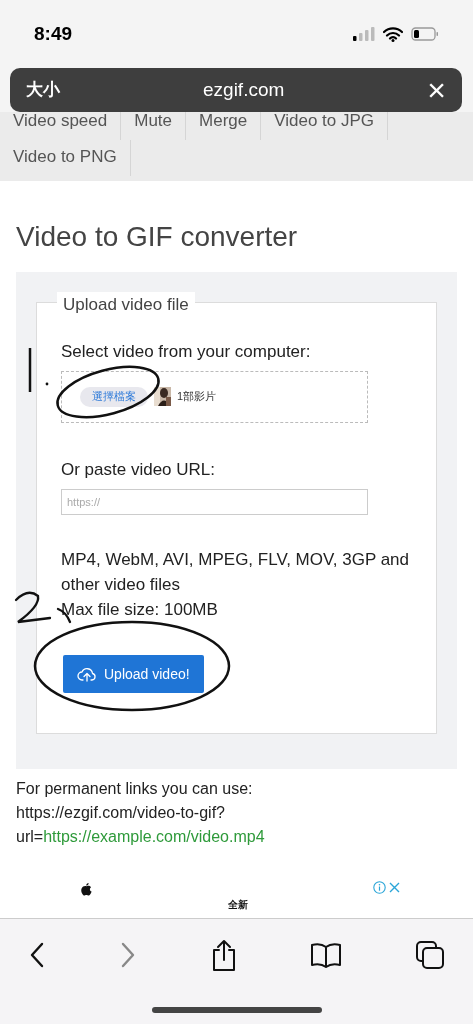 The width and height of the screenshot is (473, 1024). What do you see at coordinates (236, 572) in the screenshot?
I see `format-info: MP4, WebM, AVI, MPEG, FLV, MOV, 3GP and other video files` at bounding box center [236, 572].